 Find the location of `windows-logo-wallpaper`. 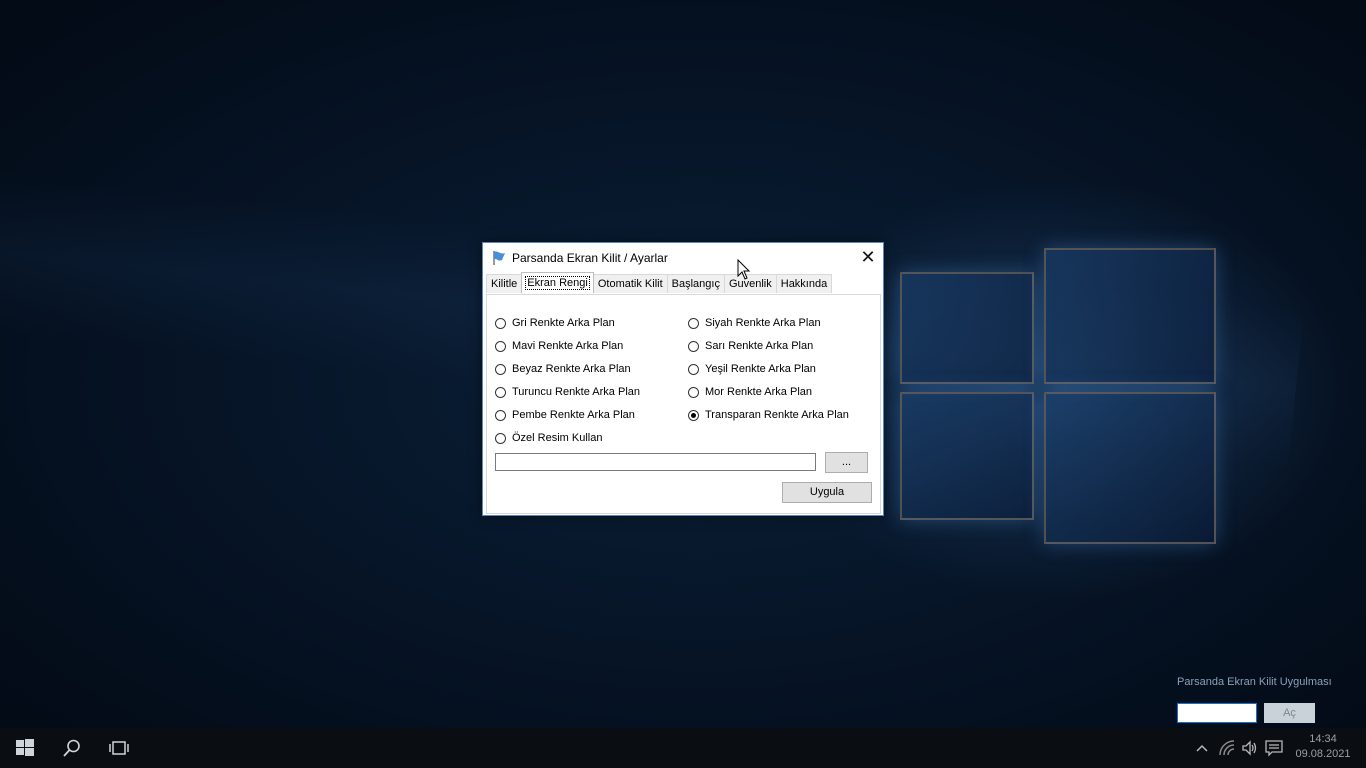

windows-logo-wallpaper is located at coordinates (1060, 393).